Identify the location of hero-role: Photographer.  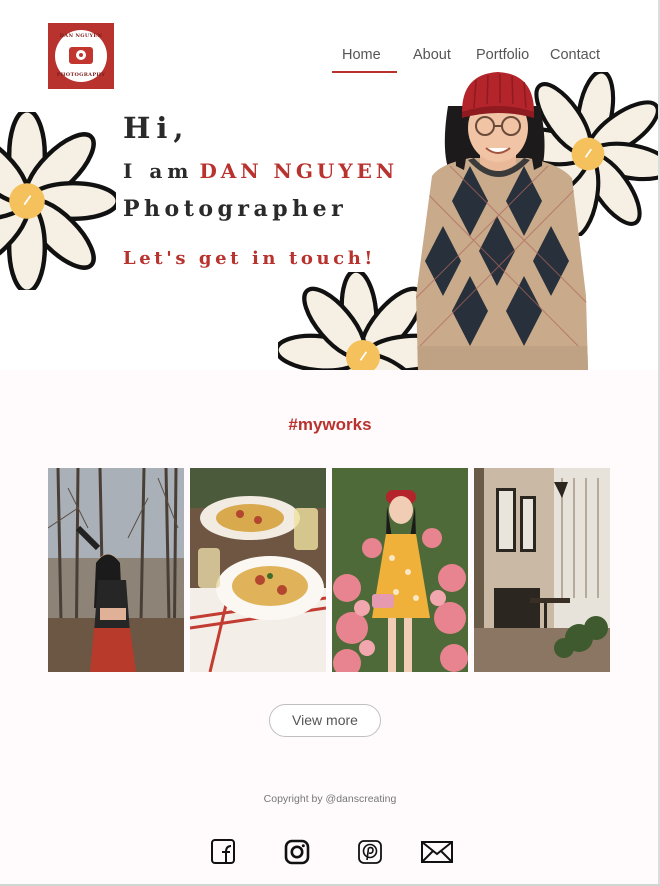
(235, 209).